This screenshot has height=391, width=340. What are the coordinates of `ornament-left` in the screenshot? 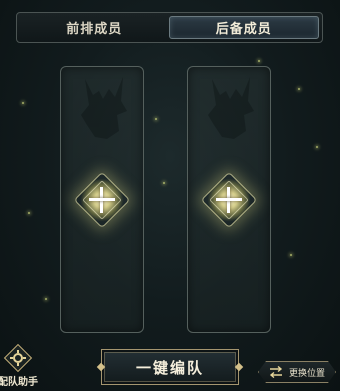 It's located at (101, 367).